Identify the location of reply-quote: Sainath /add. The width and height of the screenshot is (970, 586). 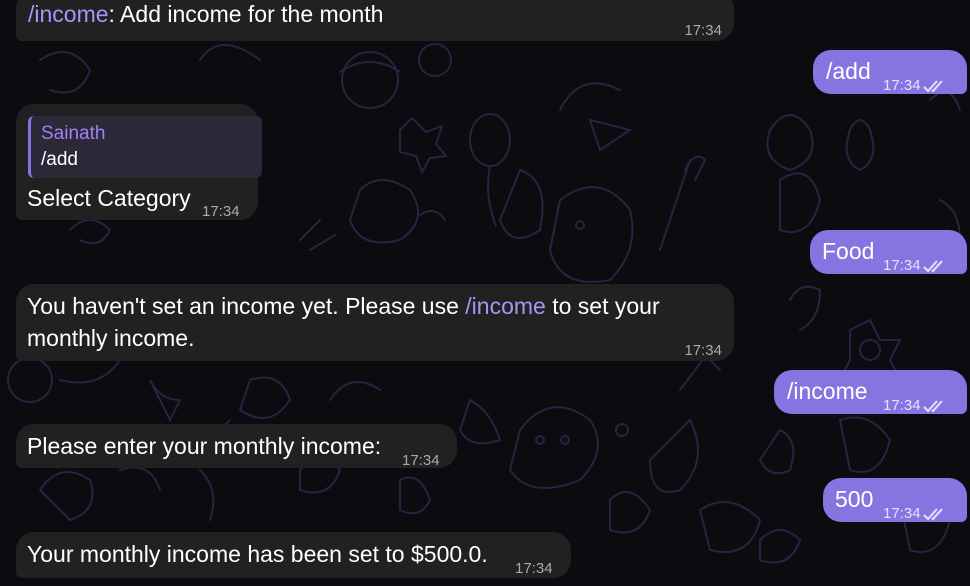
(145, 147).